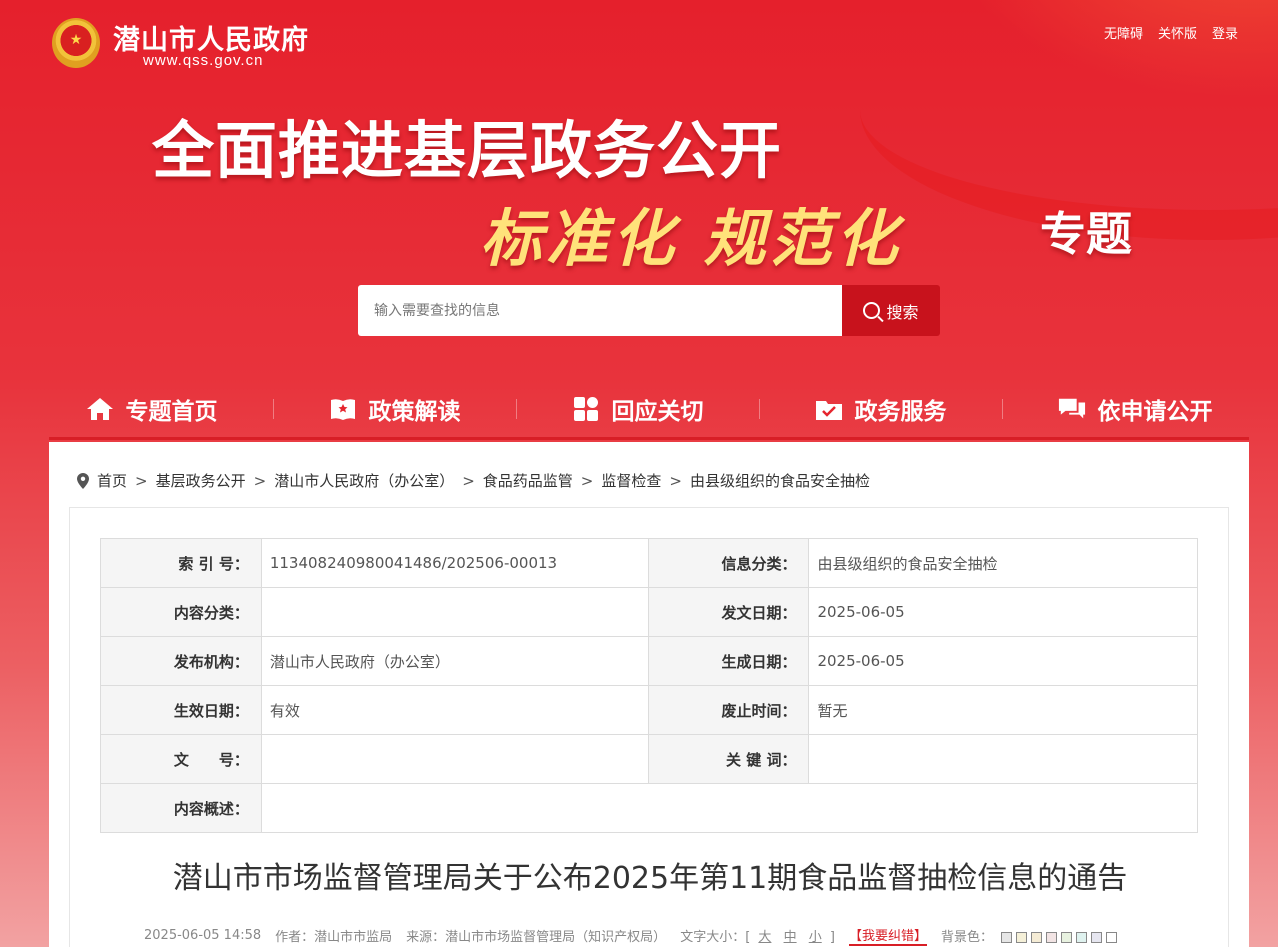 Image resolution: width=1278 pixels, height=947 pixels. What do you see at coordinates (728, 661) in the screenshot?
I see `meta-label: 生成日期：` at bounding box center [728, 661].